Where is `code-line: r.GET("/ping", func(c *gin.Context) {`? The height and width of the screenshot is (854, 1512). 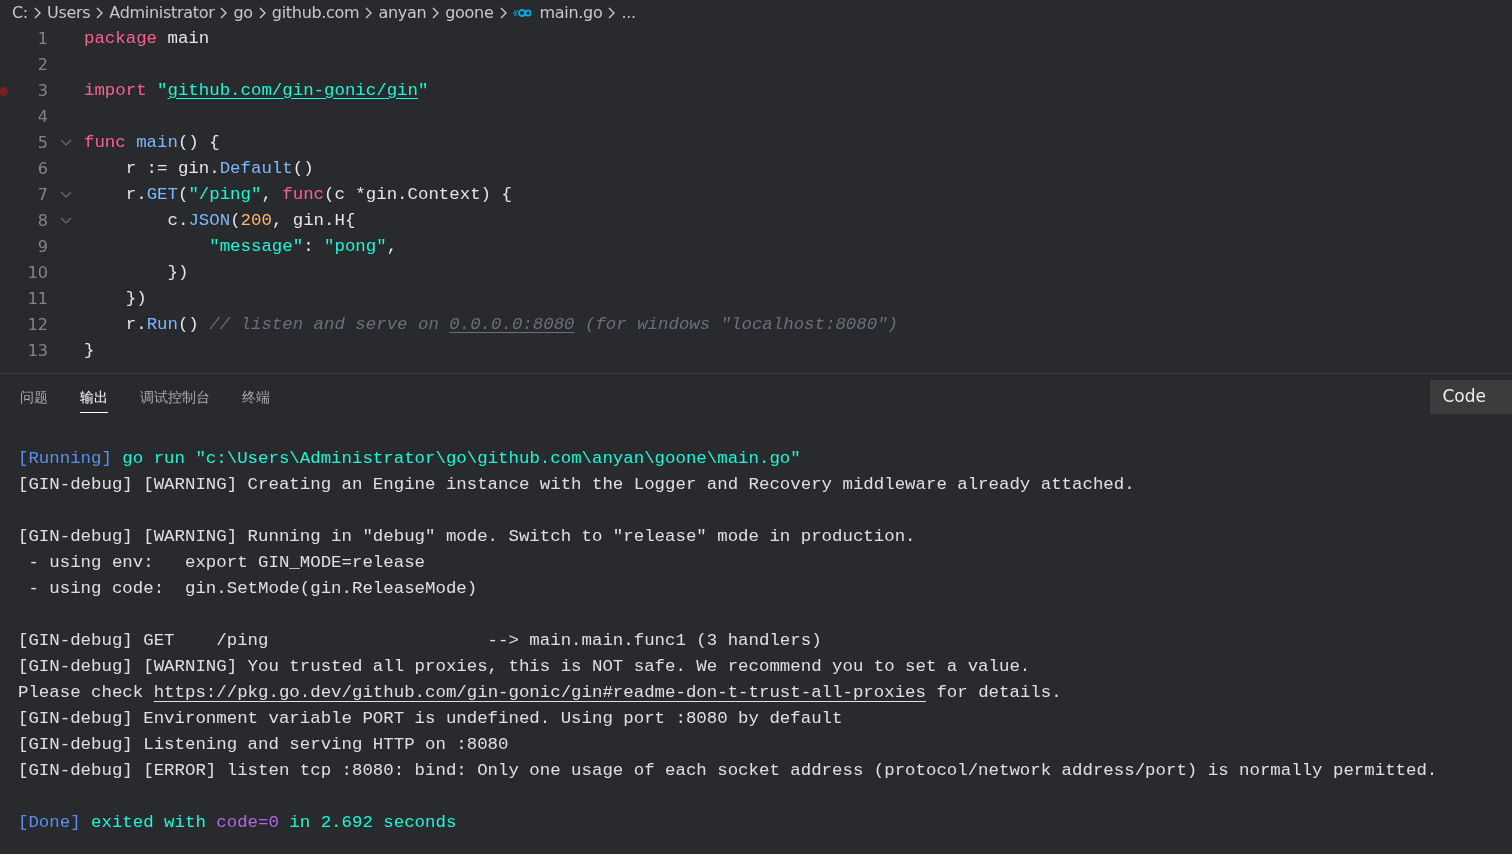
code-line: r.GET("/ping", func(c *gin.Context) { is located at coordinates (318, 194).